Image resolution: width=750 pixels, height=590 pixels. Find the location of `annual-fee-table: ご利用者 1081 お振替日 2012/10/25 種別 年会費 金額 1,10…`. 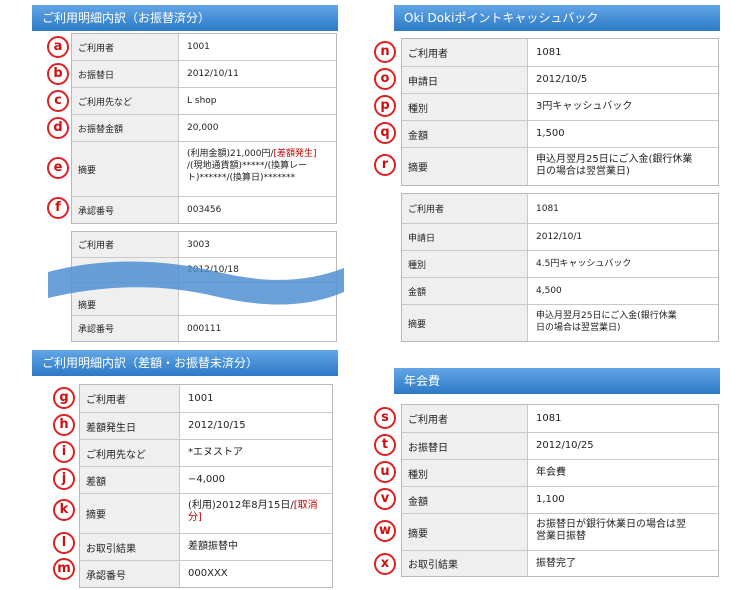

annual-fee-table: ご利用者 1081 お振替日 2012/10/25 種別 年会費 金額 1,10… is located at coordinates (560, 490).